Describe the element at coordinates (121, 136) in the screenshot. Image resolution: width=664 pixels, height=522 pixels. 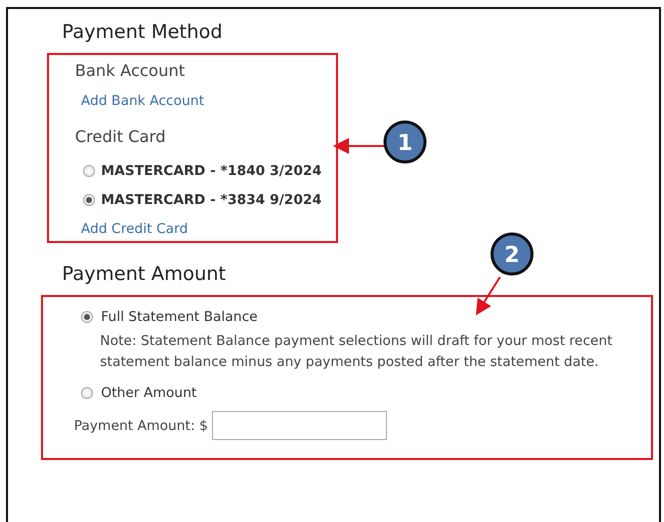
I see `section-label: Credit Card` at that location.